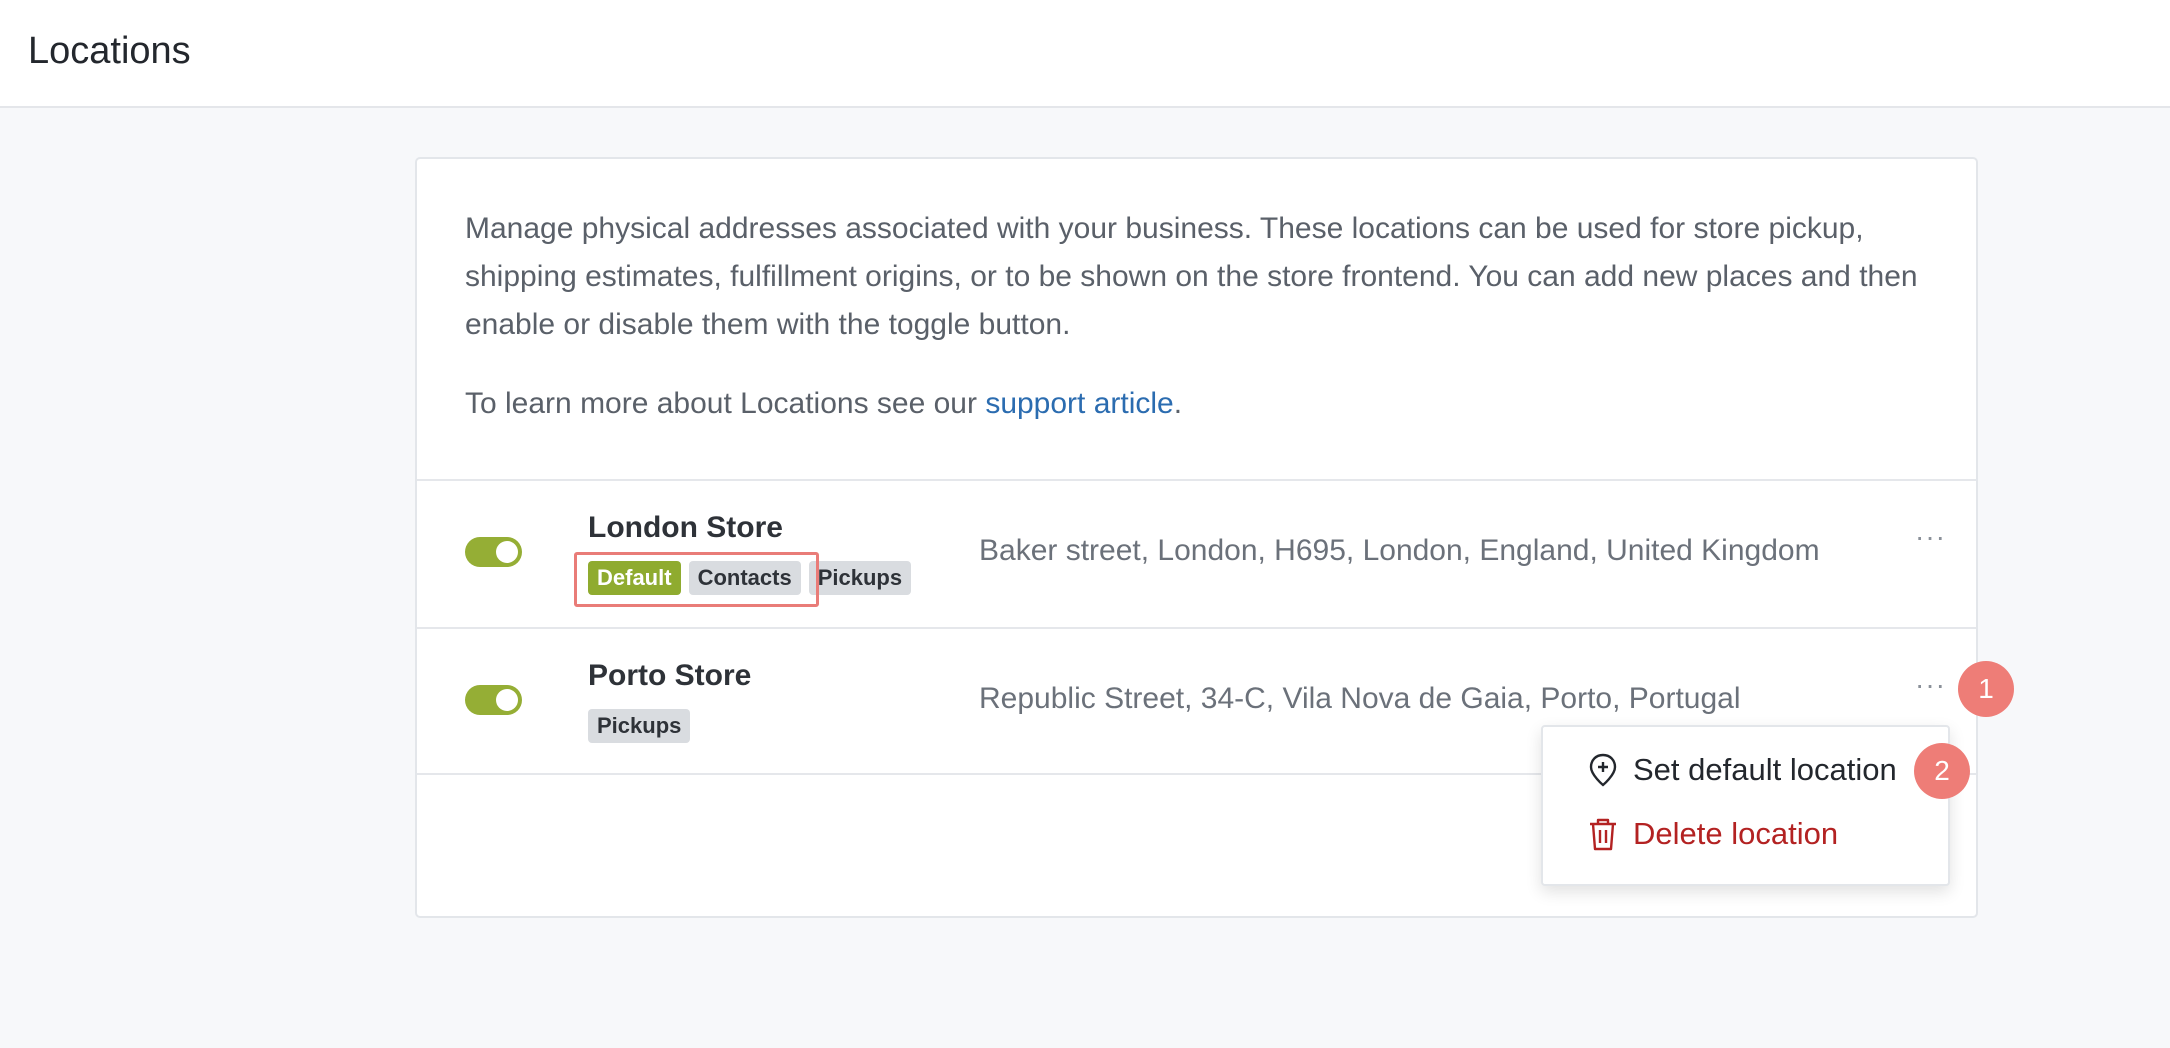 This screenshot has width=2170, height=1048. What do you see at coordinates (696, 579) in the screenshot?
I see `annotation-highlight-box` at bounding box center [696, 579].